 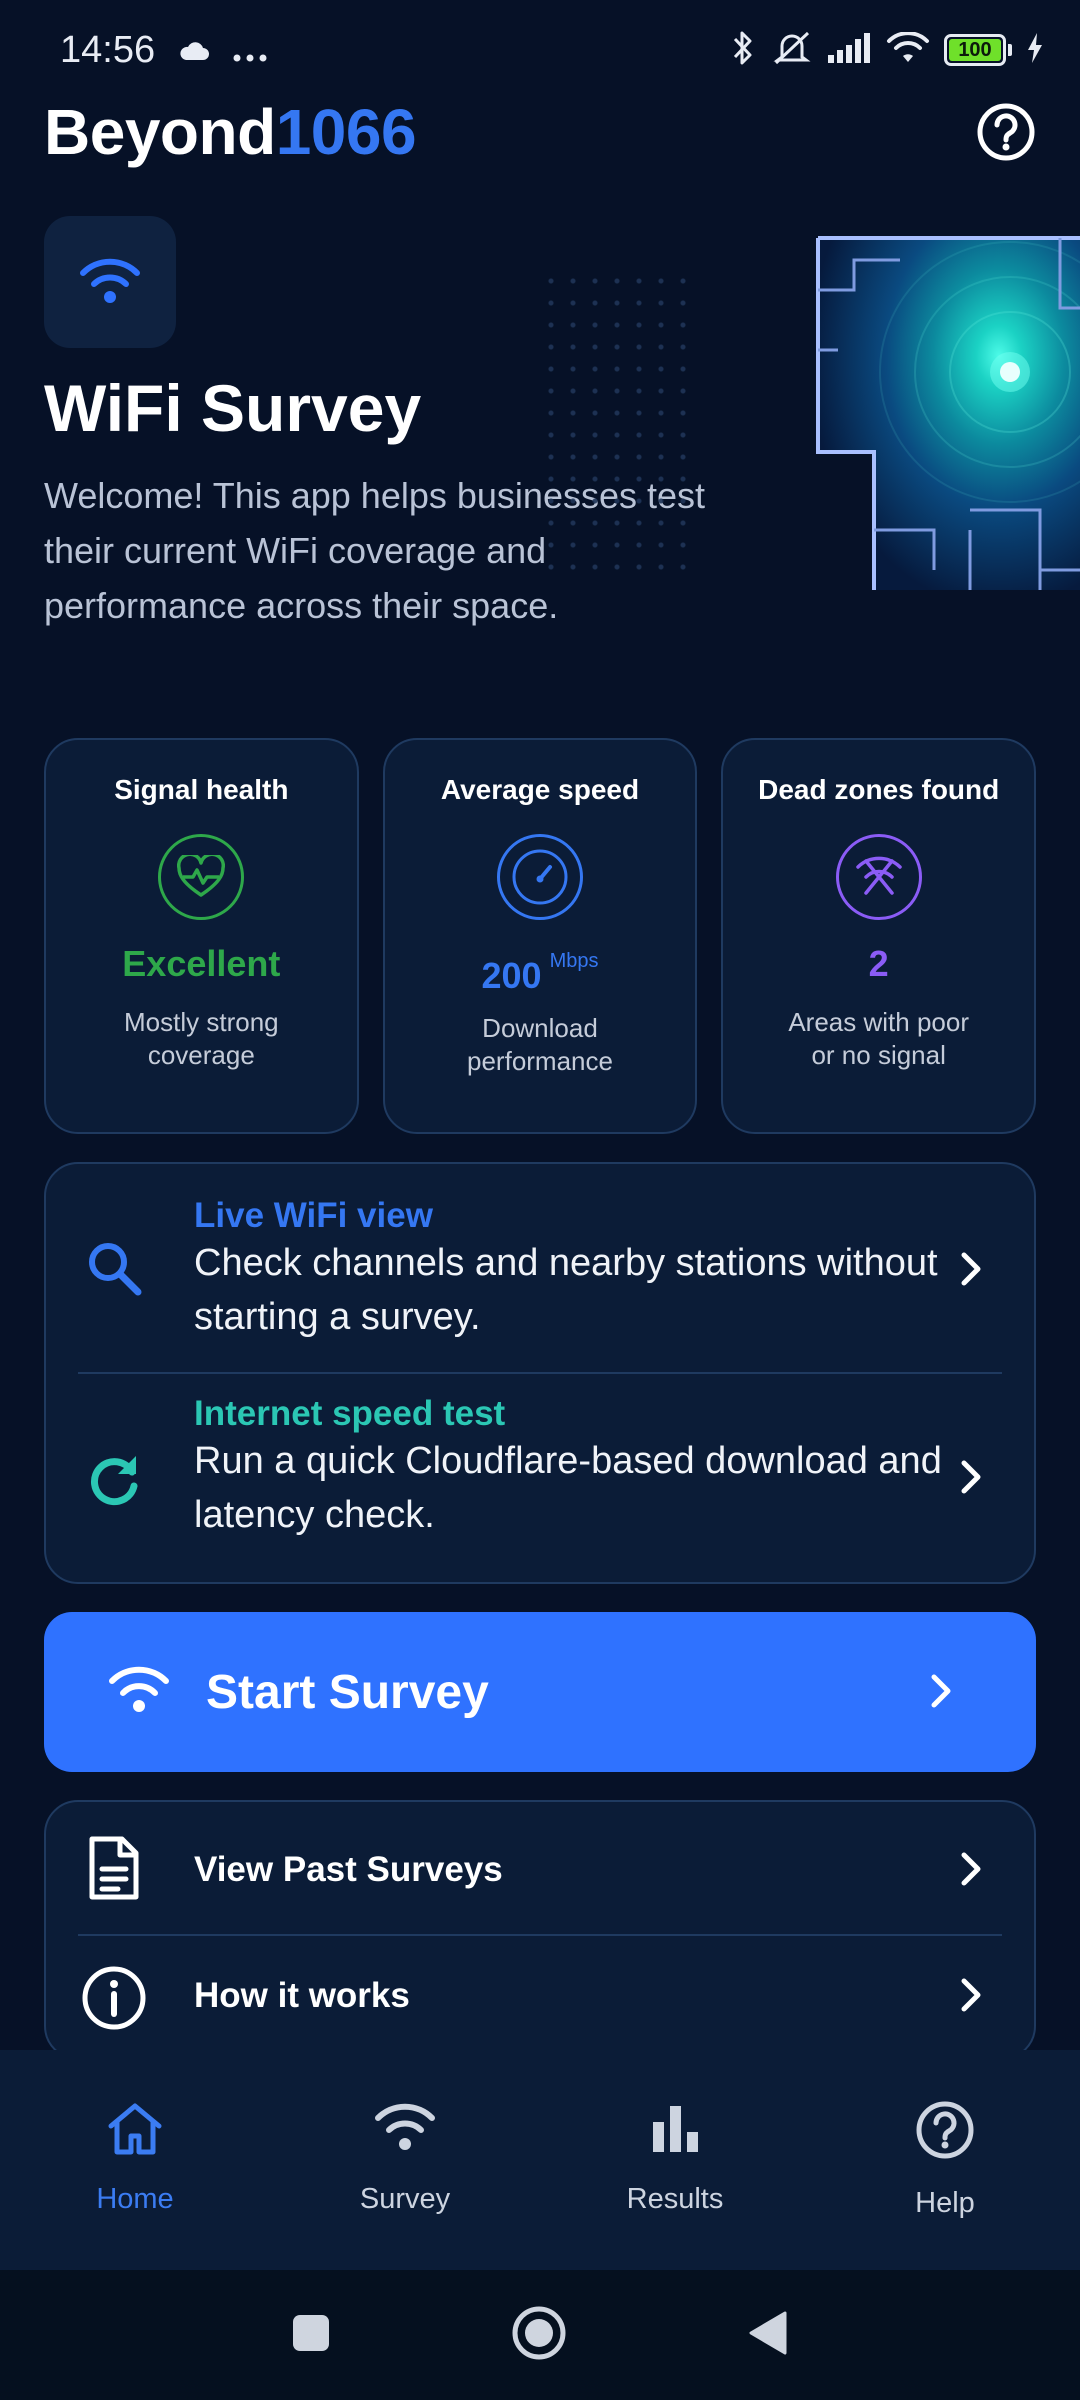 I want to click on stat-title: Signal health, so click(x=201, y=789).